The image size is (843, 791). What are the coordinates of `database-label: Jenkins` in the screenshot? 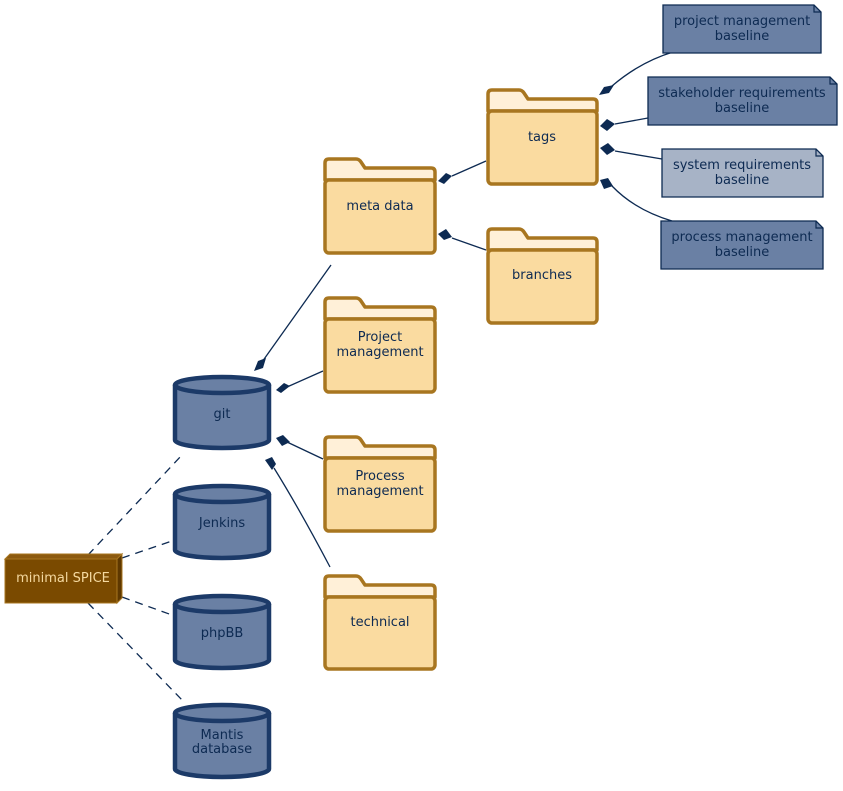 It's located at (221, 523).